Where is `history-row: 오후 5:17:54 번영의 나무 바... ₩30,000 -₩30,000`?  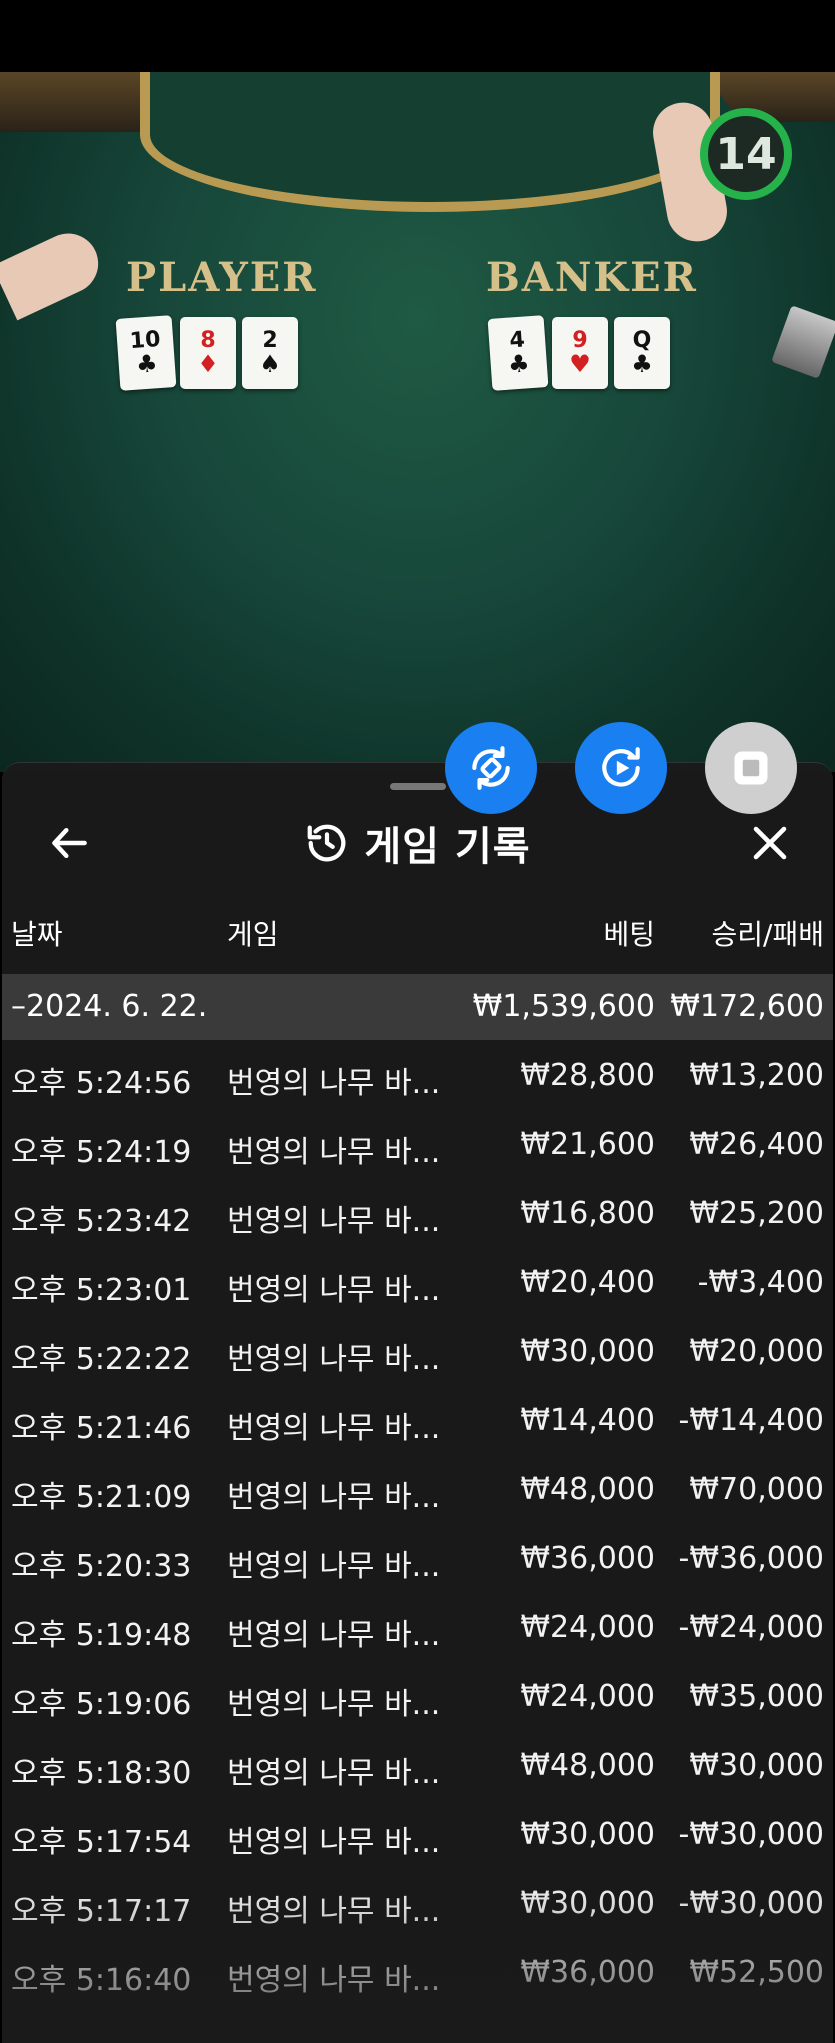 history-row: 오후 5:17:54 번영의 나무 바... ₩30,000 -₩30,000 is located at coordinates (417, 1833).